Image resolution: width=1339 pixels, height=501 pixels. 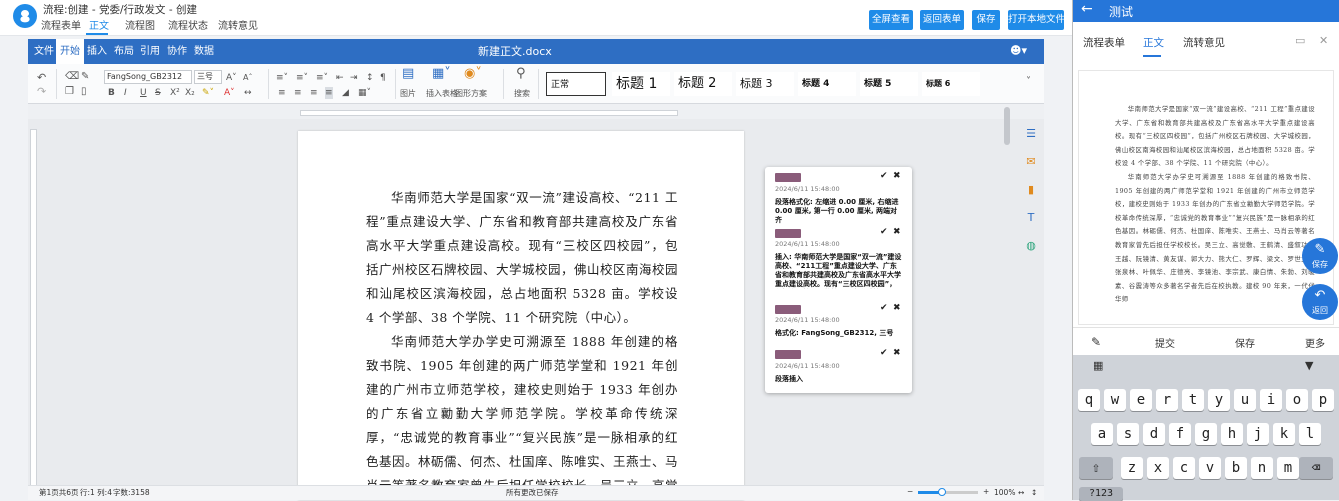 I want to click on key-a: a, so click(x=1102, y=434).